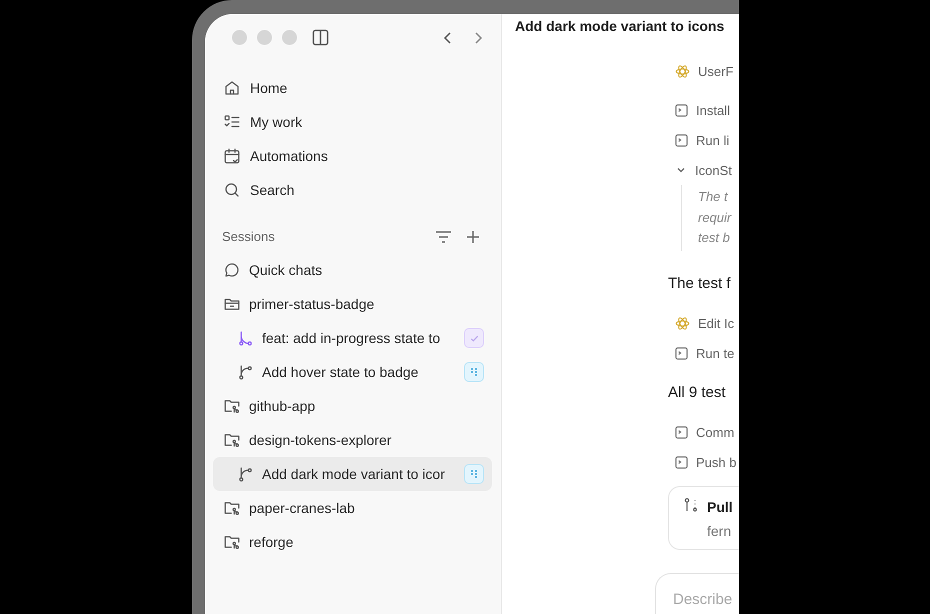 This screenshot has height=614, width=930. Describe the element at coordinates (706, 599) in the screenshot. I see `prompt-input-field: Describe` at that location.